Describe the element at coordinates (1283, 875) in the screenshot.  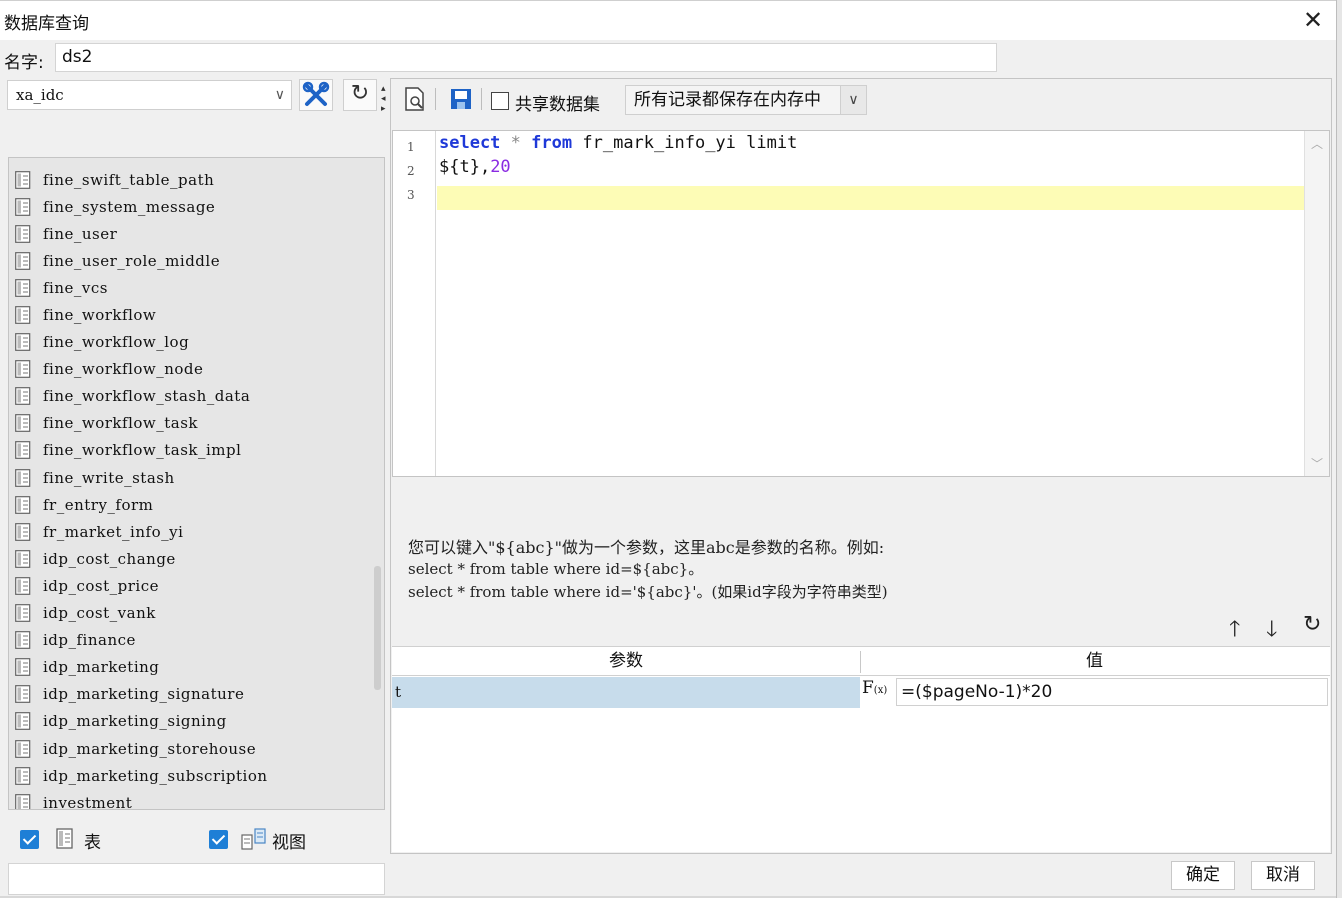
I see `cancel-button: 取消` at that location.